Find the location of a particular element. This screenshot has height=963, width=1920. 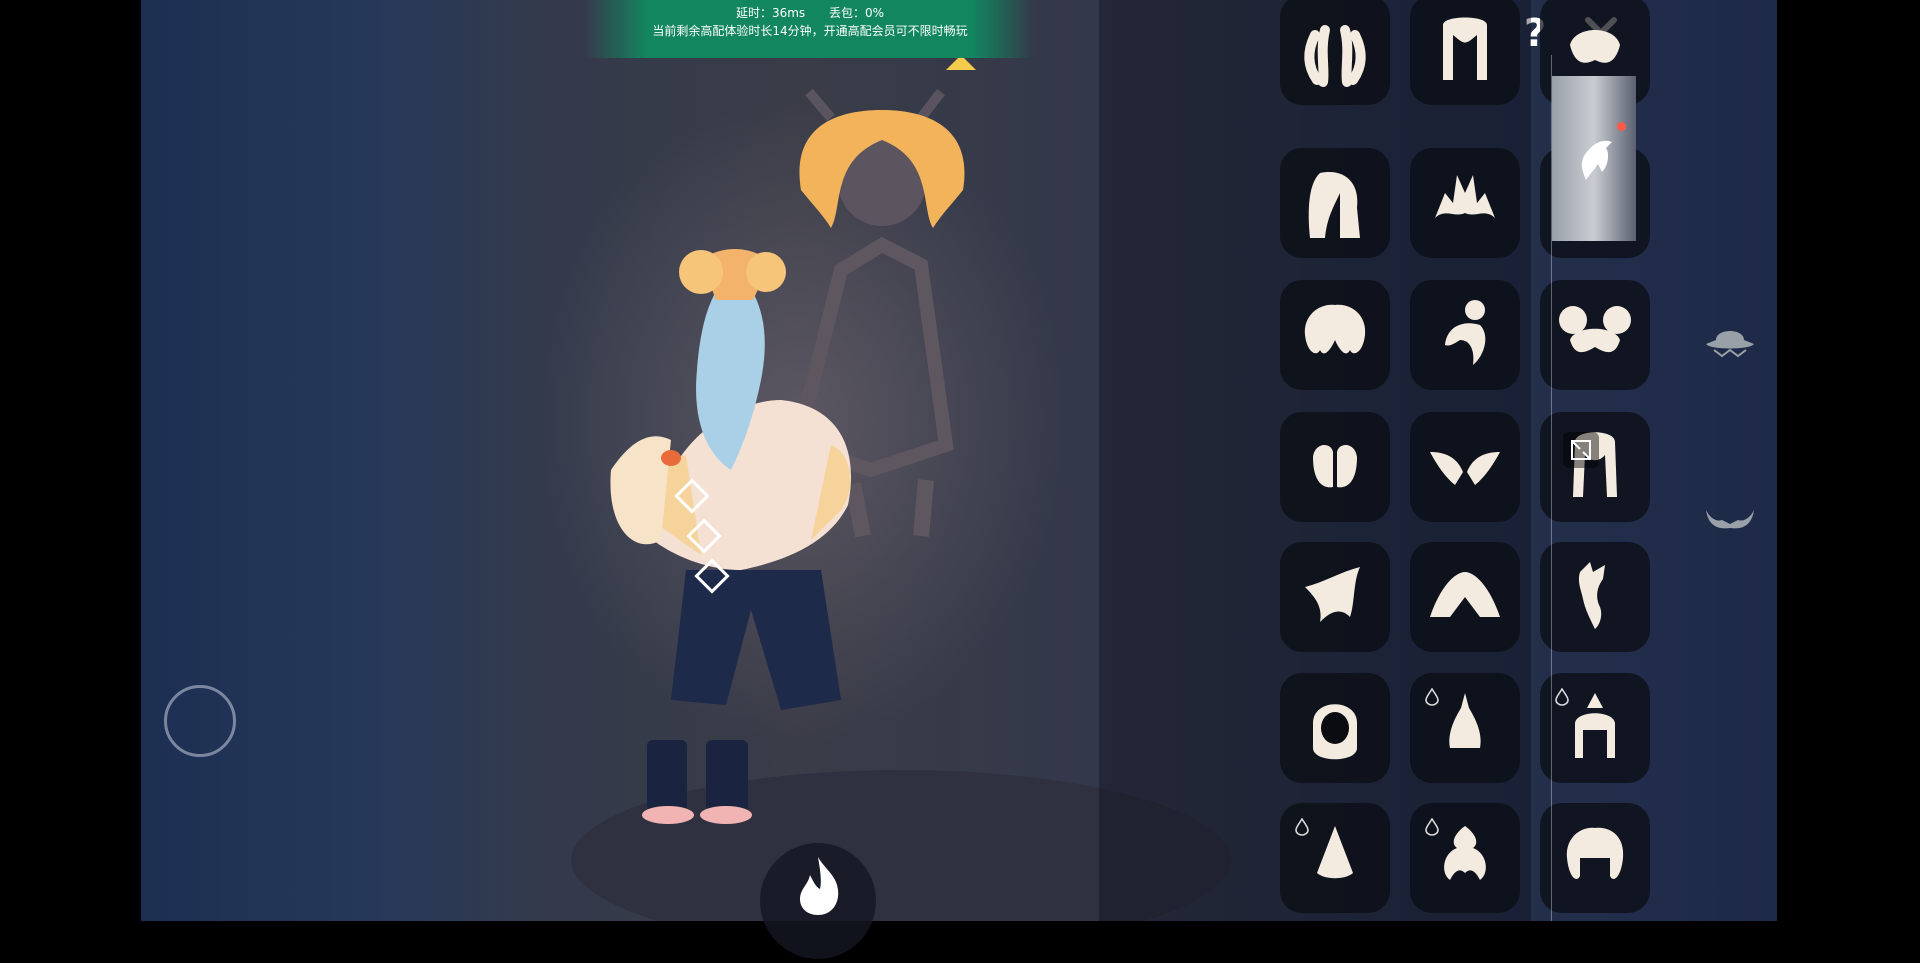

tab-hat is located at coordinates (1730, 342).